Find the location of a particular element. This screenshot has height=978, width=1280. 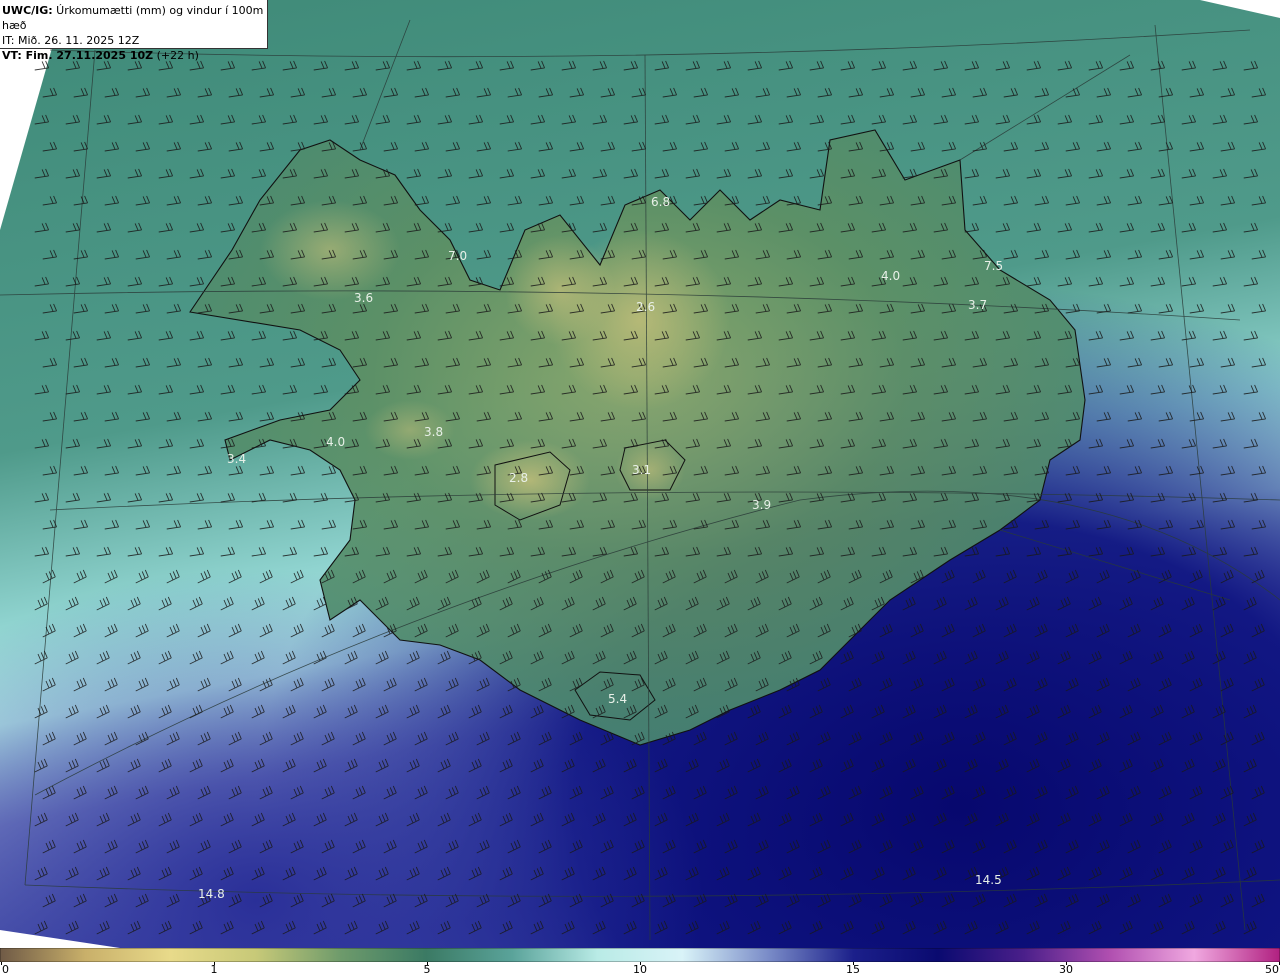

product-name: UWC/IG: is located at coordinates (27, 10).